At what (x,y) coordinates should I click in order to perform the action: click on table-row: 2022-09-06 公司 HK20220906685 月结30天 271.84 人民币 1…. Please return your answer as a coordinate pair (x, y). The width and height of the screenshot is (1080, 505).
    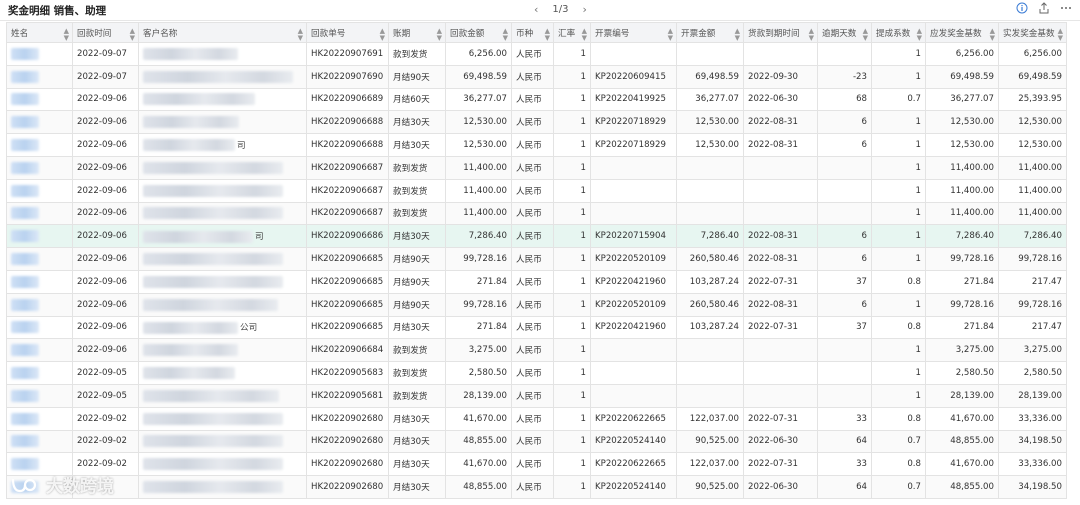
    Looking at the image, I should click on (536, 327).